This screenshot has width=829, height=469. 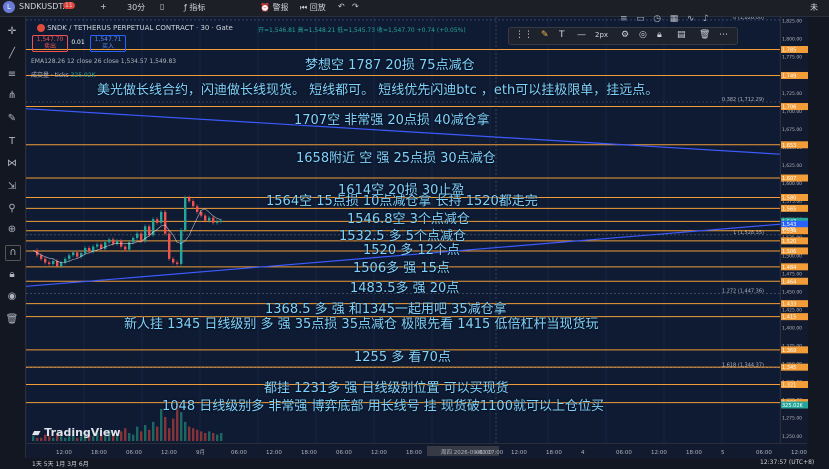 What do you see at coordinates (12, 230) in the screenshot?
I see `zoom-icon: ⊕` at bounding box center [12, 230].